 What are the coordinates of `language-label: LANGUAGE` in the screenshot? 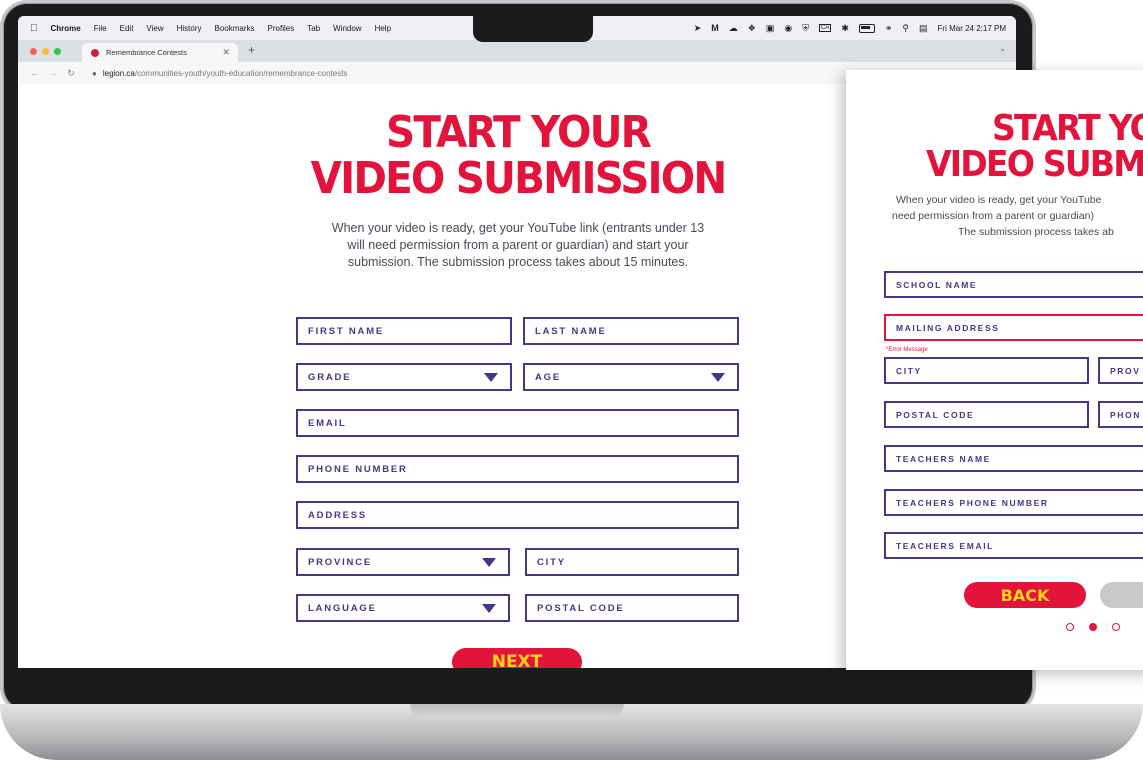 It's located at (342, 608).